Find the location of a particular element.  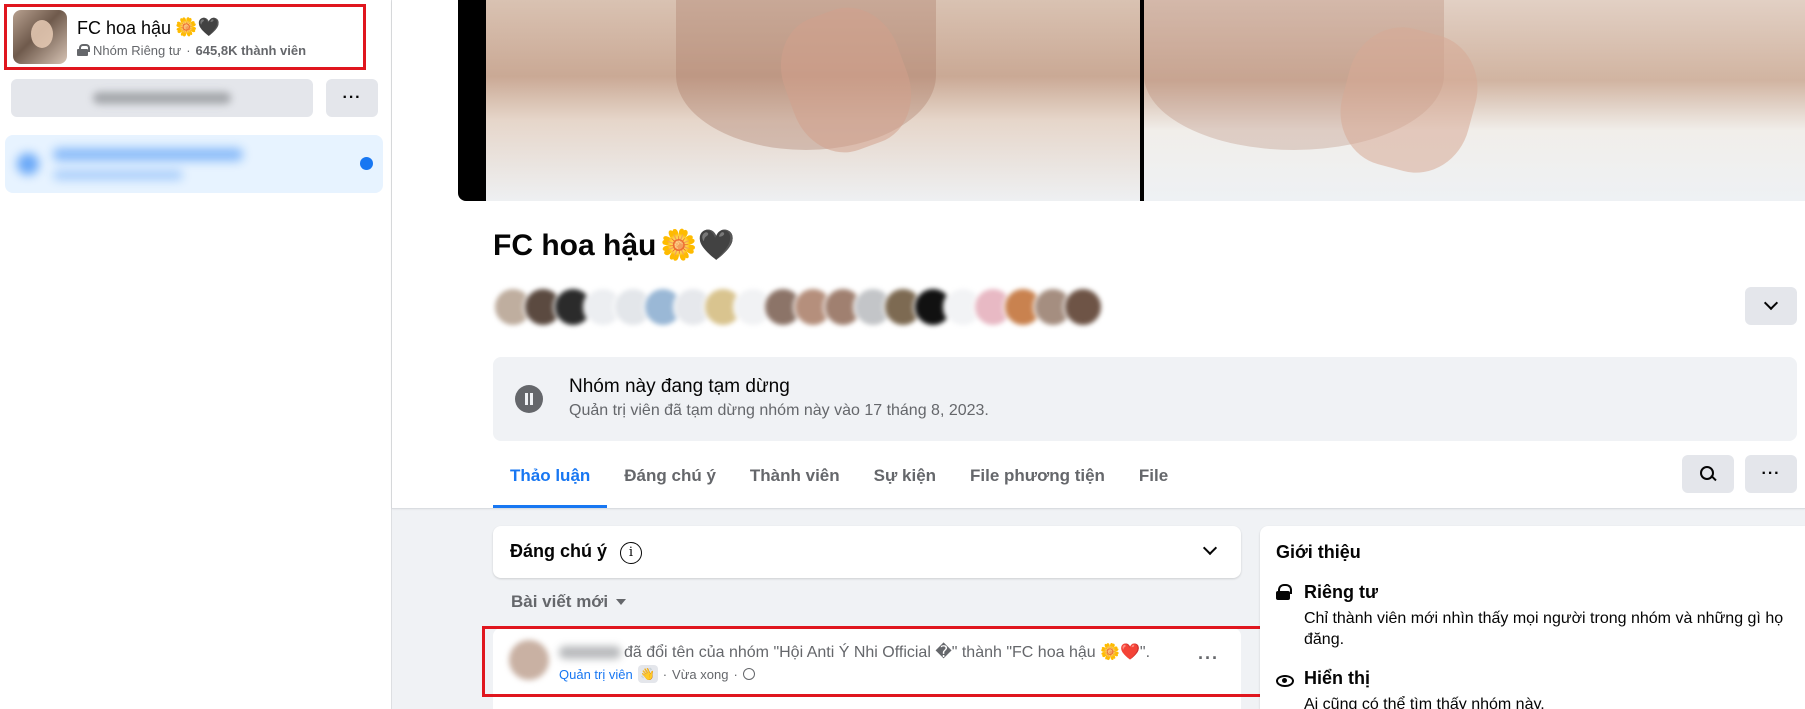

noteworthy-section: Đáng chú ý i is located at coordinates (867, 552).